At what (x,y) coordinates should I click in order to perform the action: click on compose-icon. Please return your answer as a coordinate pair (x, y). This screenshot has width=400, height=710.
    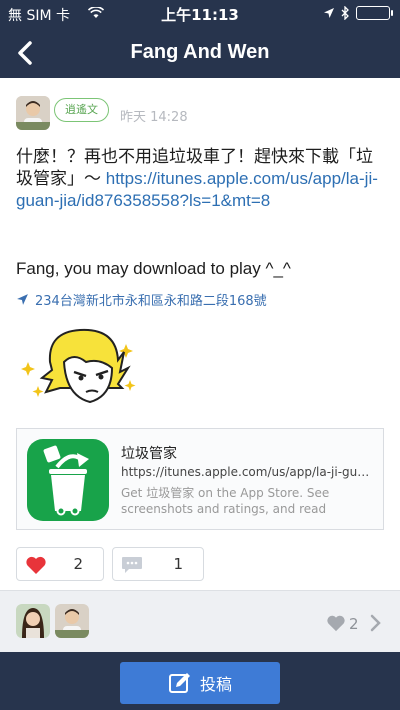
    Looking at the image, I should click on (179, 683).